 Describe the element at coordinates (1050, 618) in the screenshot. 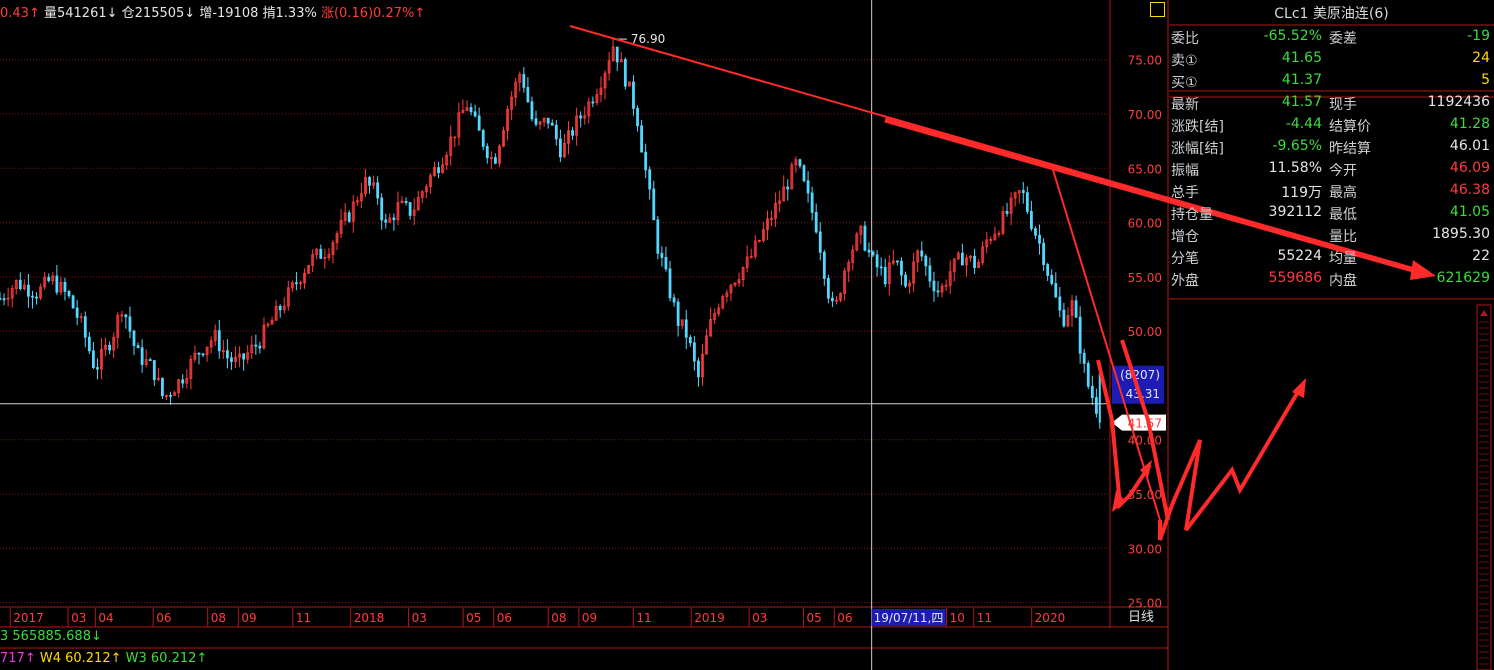

I see `x-tick-label: 2020` at that location.